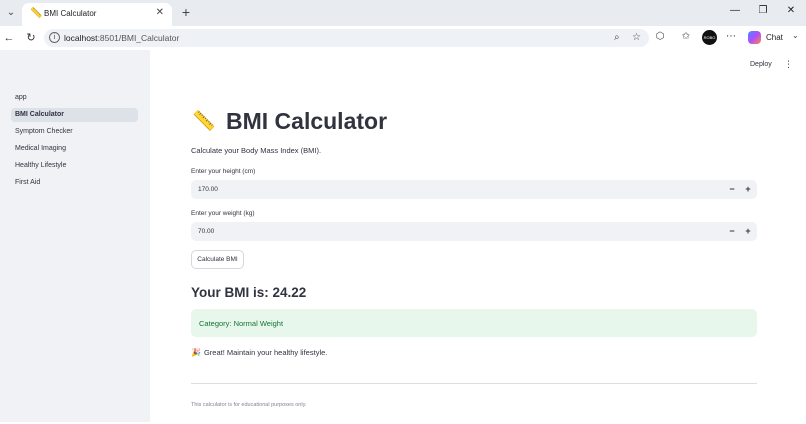  I want to click on sidebar-item-first-aid: First Aid, so click(74, 183).